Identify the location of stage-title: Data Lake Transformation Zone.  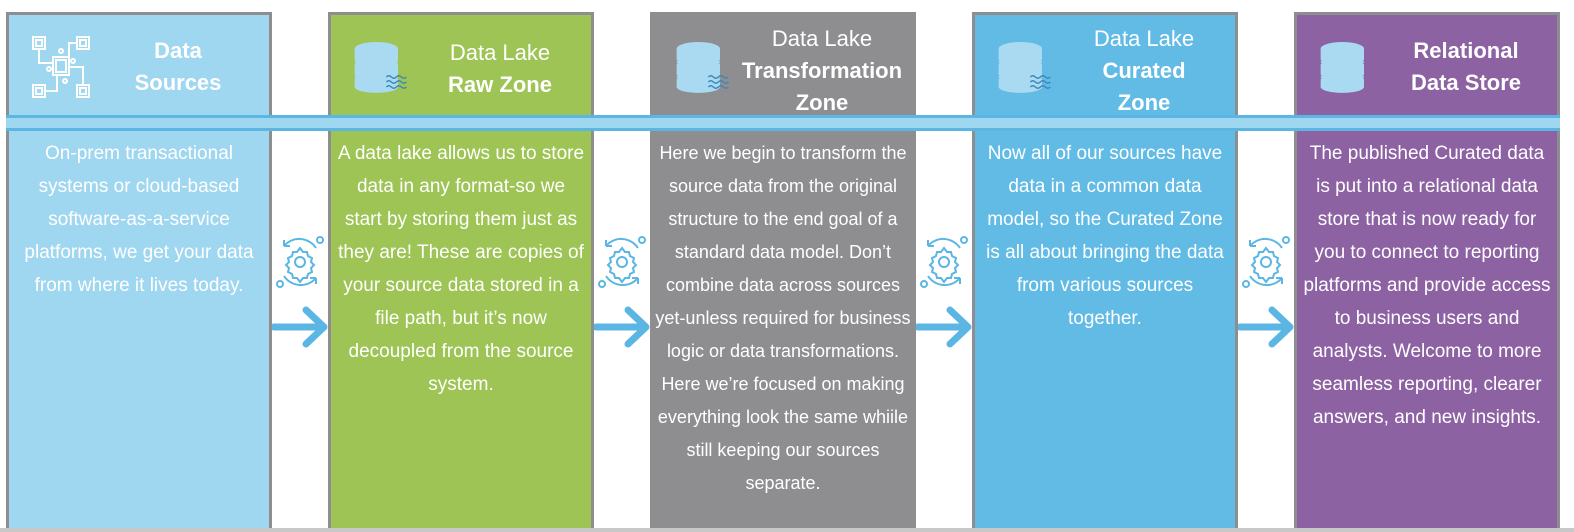
(822, 67).